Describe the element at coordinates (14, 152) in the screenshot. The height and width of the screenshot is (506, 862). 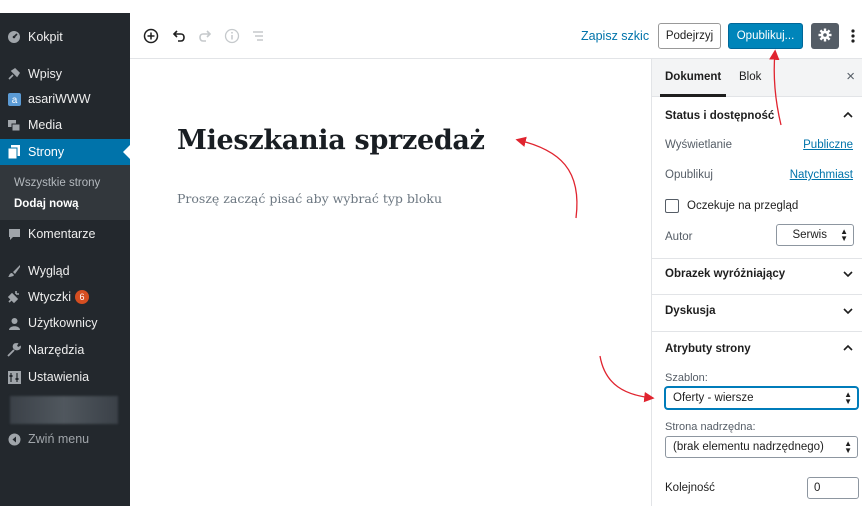
I see `pages-icon` at that location.